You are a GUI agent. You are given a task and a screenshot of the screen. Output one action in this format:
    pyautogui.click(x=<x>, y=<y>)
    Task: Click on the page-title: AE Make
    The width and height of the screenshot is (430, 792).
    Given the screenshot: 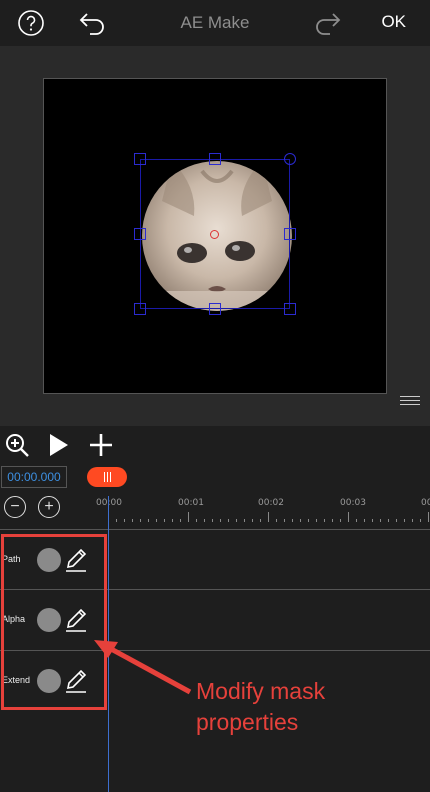 What is the action you would take?
    pyautogui.click(x=215, y=22)
    